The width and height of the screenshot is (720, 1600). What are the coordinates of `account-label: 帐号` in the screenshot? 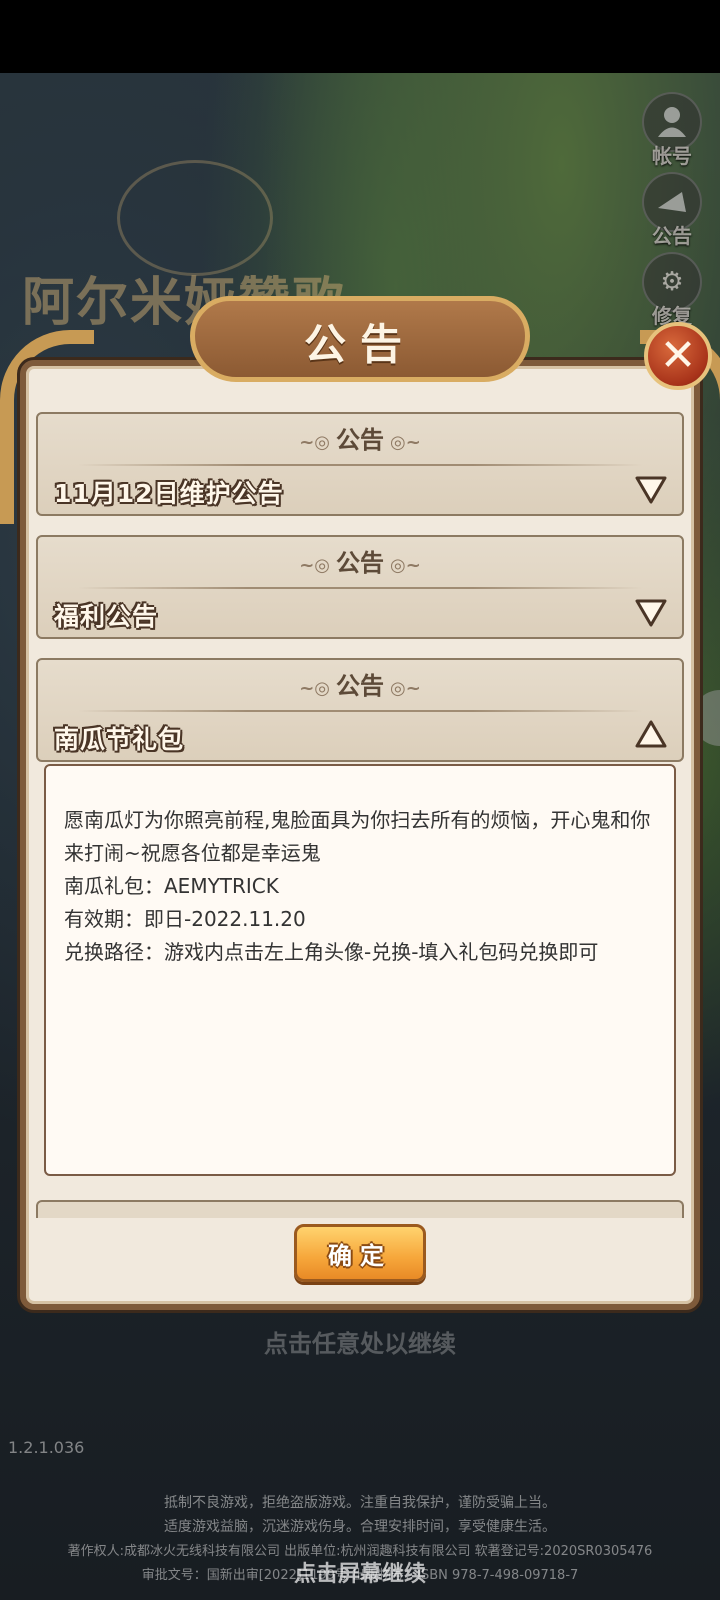 It's located at (672, 156).